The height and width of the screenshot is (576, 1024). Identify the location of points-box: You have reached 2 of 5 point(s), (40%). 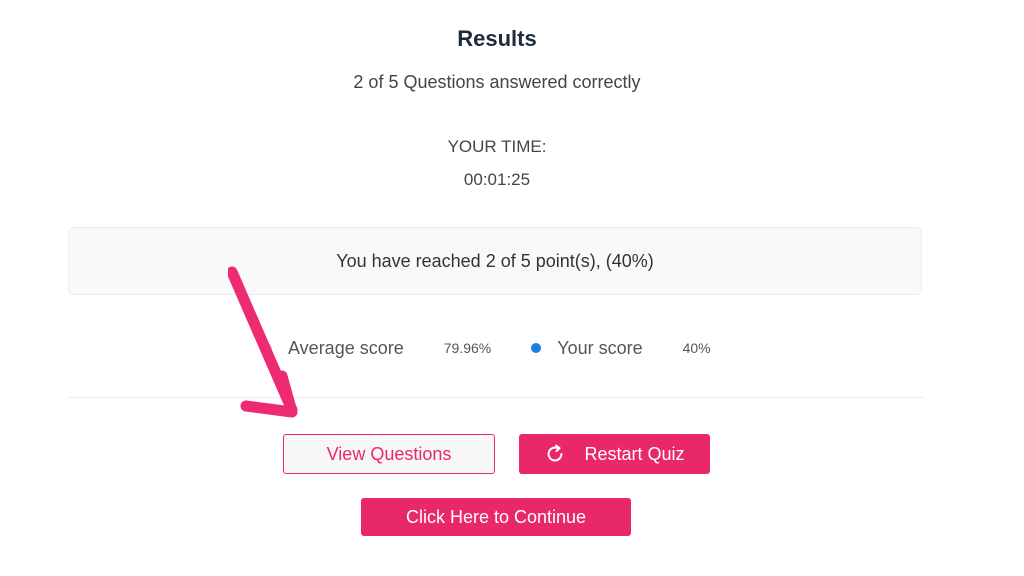
(495, 261).